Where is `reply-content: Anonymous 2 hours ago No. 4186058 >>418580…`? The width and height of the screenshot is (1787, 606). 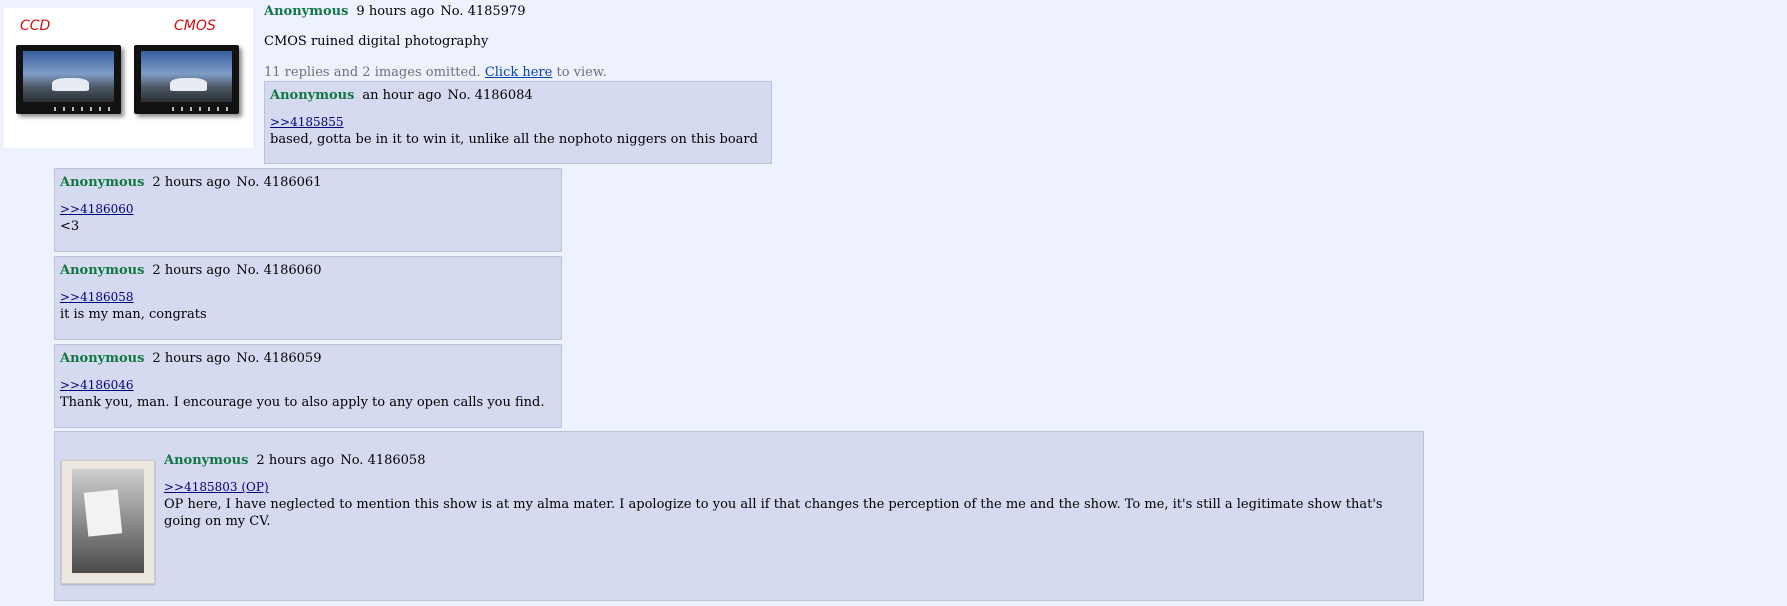
reply-content: Anonymous 2 hours ago No. 4186058 >>418580… is located at coordinates (789, 491).